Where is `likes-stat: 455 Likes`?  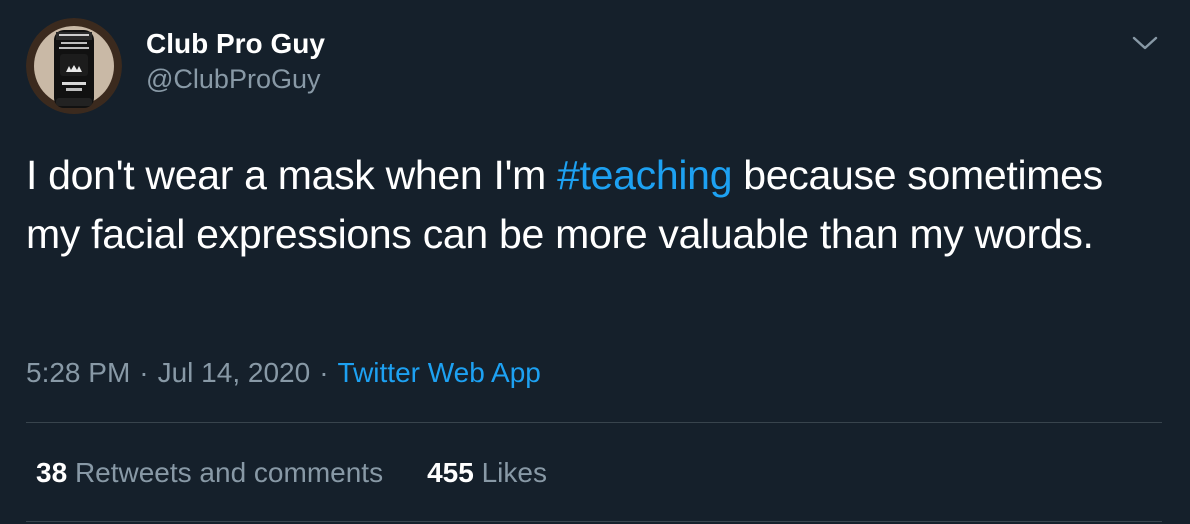
likes-stat: 455 Likes is located at coordinates (487, 473).